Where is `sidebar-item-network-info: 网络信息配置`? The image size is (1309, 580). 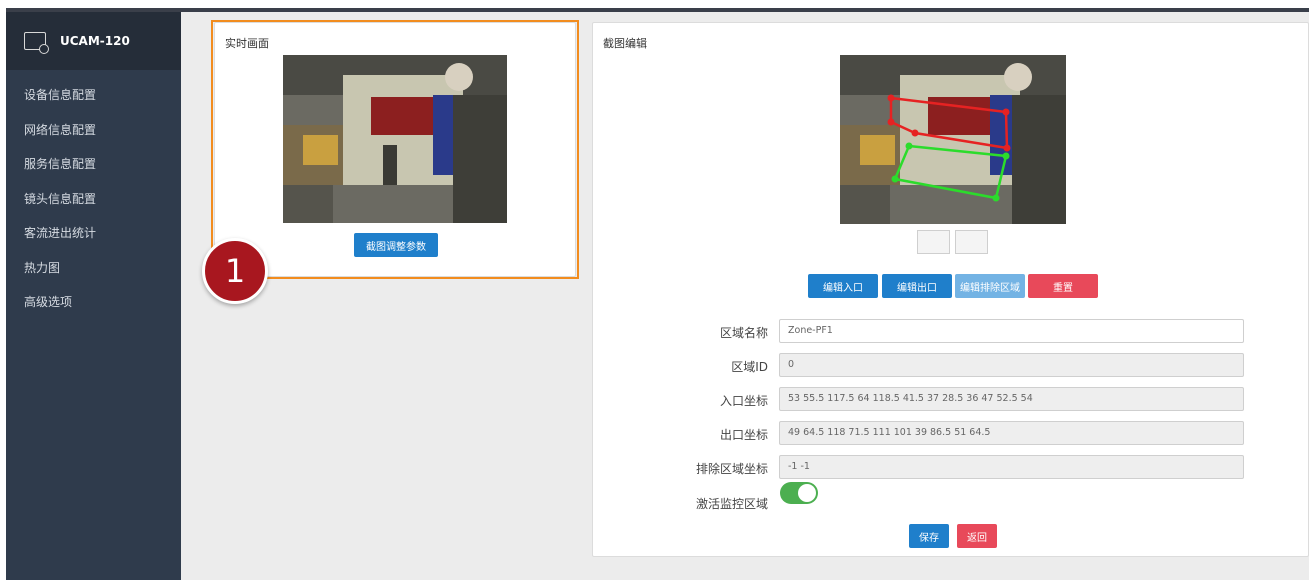 sidebar-item-network-info: 网络信息配置 is located at coordinates (93, 130).